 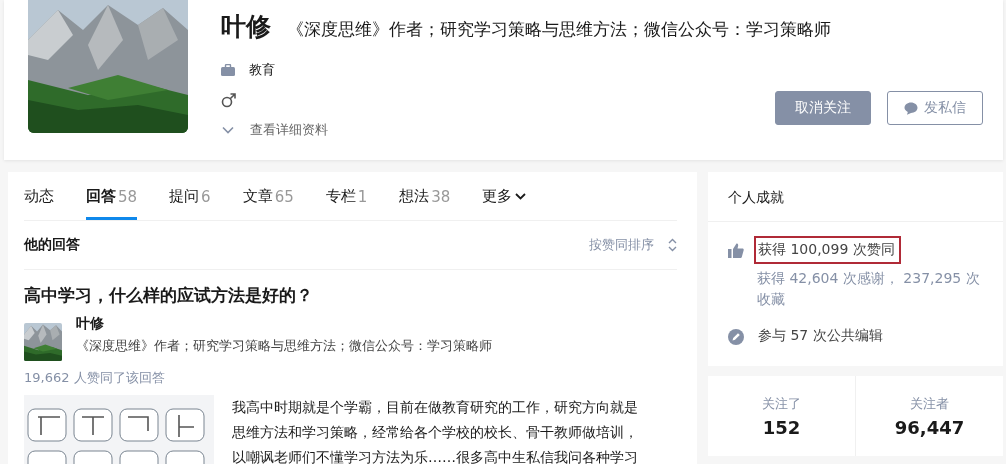 What do you see at coordinates (782, 416) in the screenshot?
I see `follow-stat: 关注了 152` at bounding box center [782, 416].